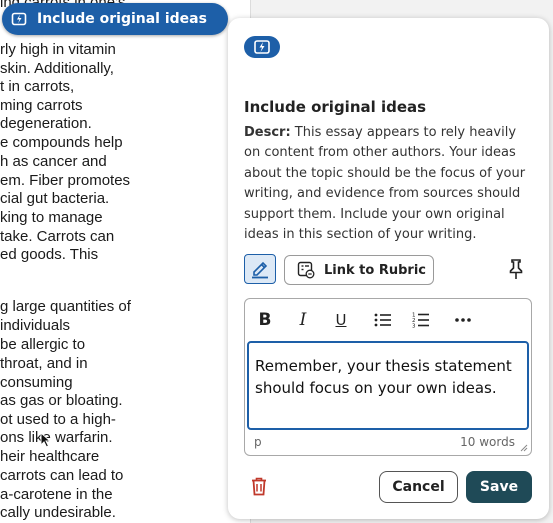  What do you see at coordinates (57, 236) in the screenshot?
I see `document-line: take. Carrots can` at bounding box center [57, 236].